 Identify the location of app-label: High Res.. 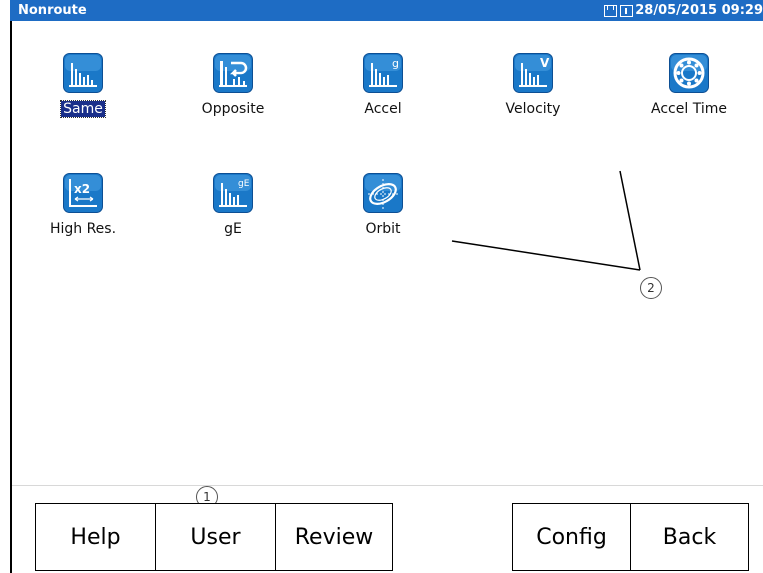
(83, 229).